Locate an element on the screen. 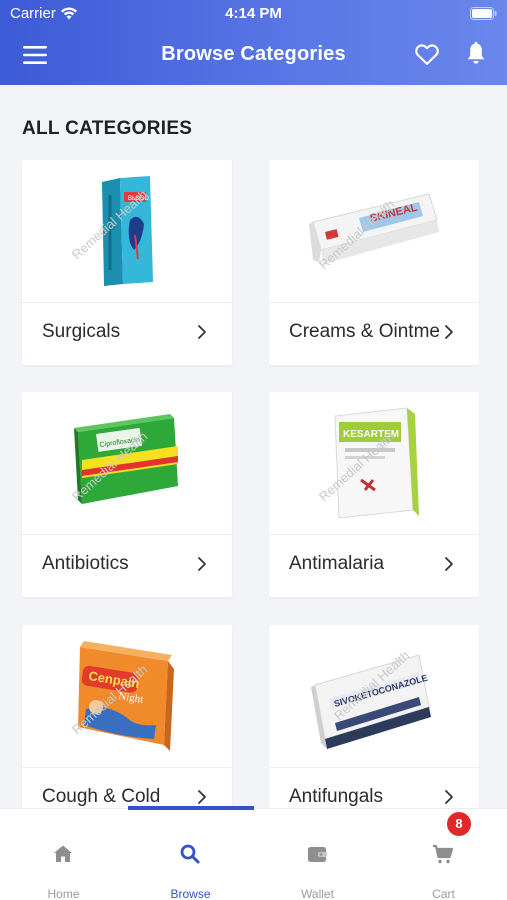  section-title: ALL CATEGORIES is located at coordinates (107, 128).